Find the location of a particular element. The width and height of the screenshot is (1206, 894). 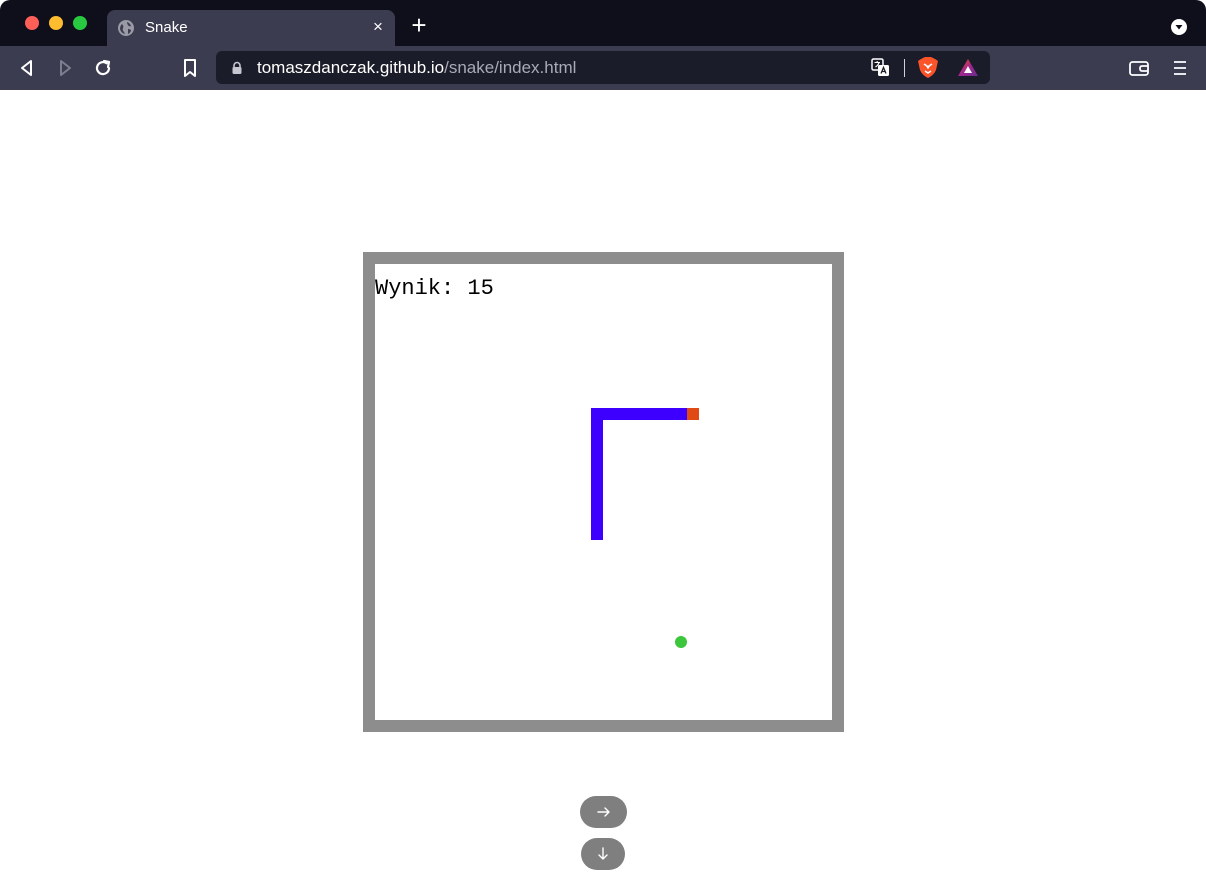

forward-arrow-icon is located at coordinates (65, 68).